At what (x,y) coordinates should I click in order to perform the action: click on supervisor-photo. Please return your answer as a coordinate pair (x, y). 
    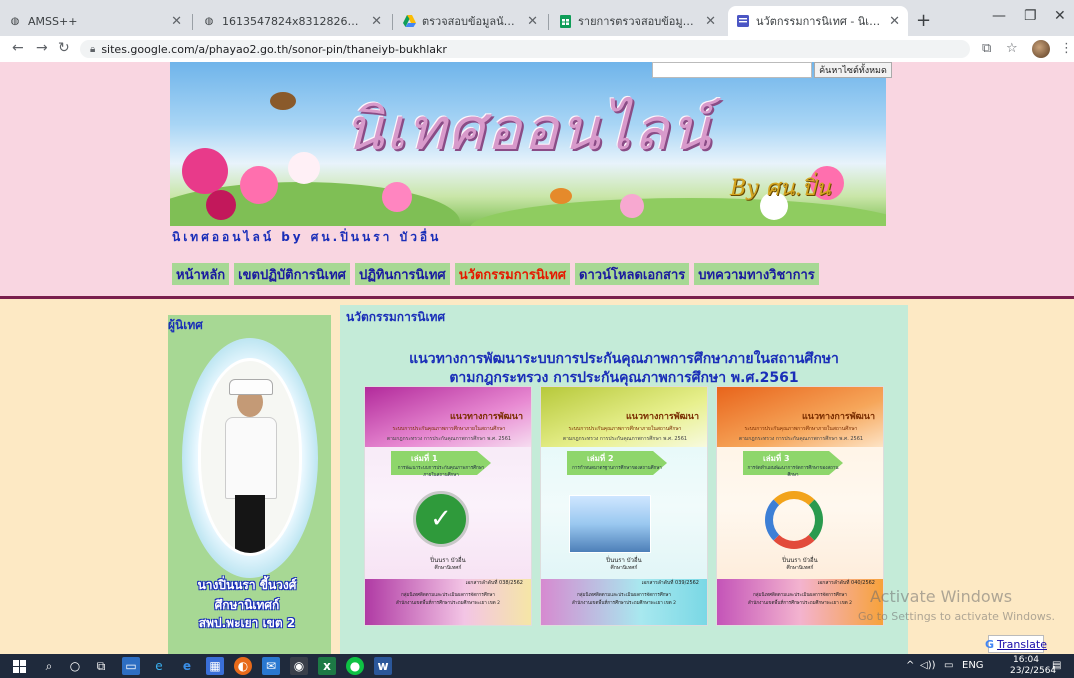
    Looking at the image, I should click on (250, 457).